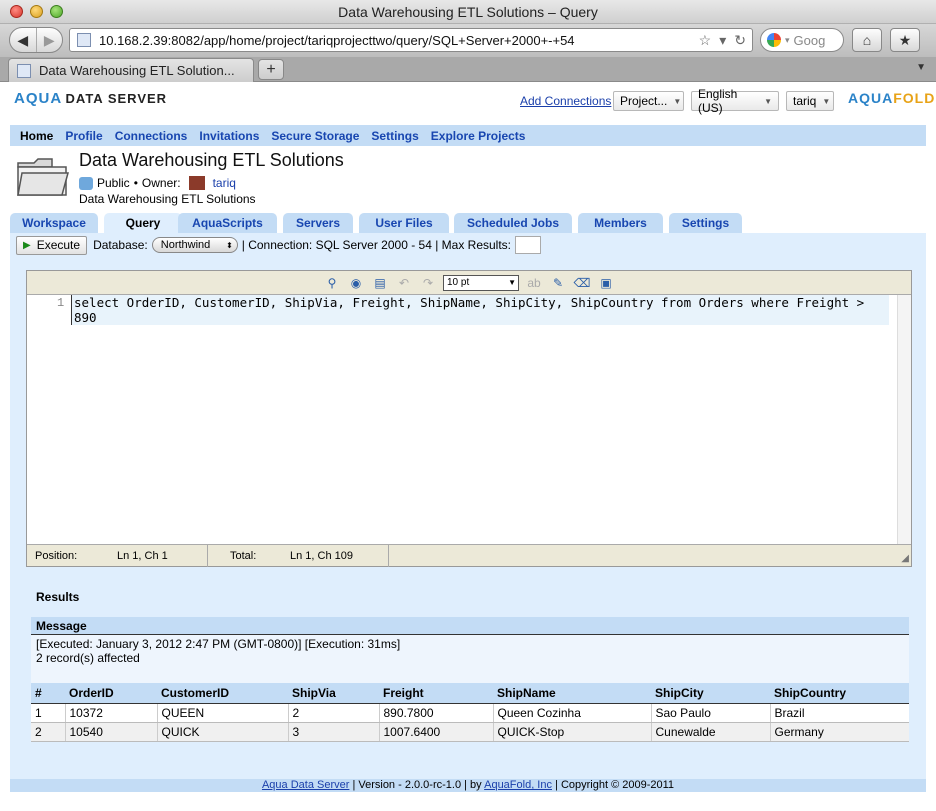 Image resolution: width=936 pixels, height=811 pixels. Describe the element at coordinates (143, 223) in the screenshot. I see `tab-query: Query` at that location.